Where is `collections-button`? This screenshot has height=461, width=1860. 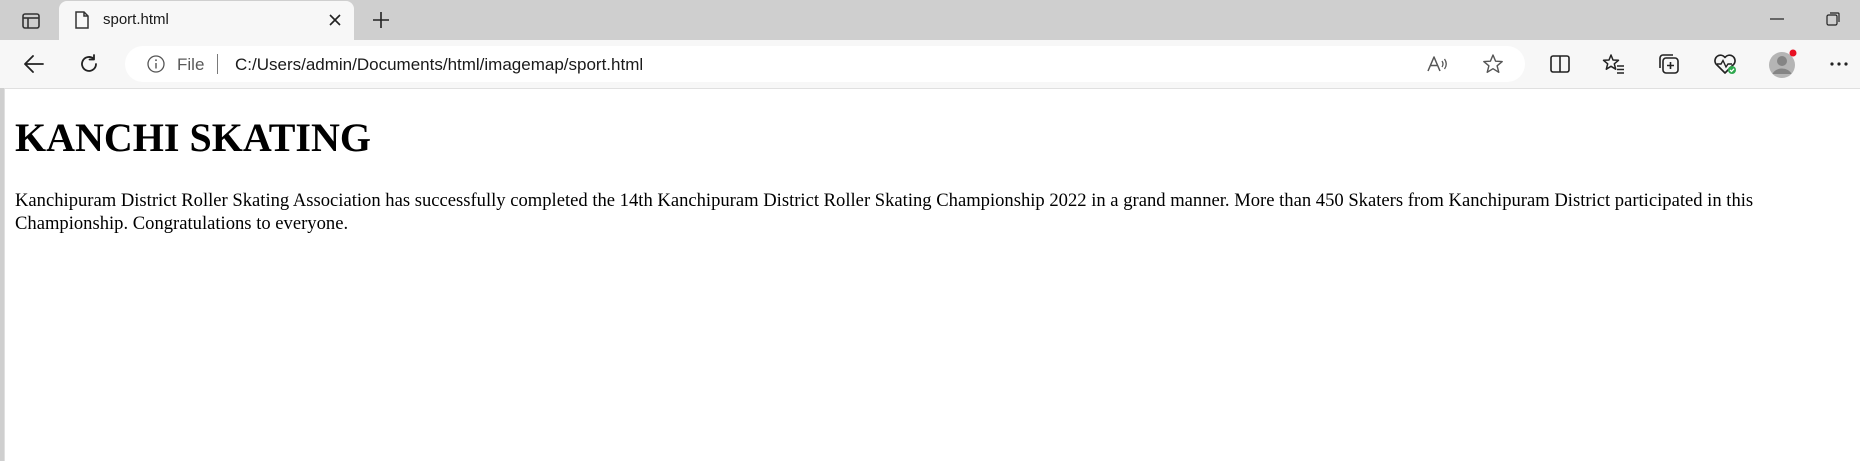 collections-button is located at coordinates (1669, 64).